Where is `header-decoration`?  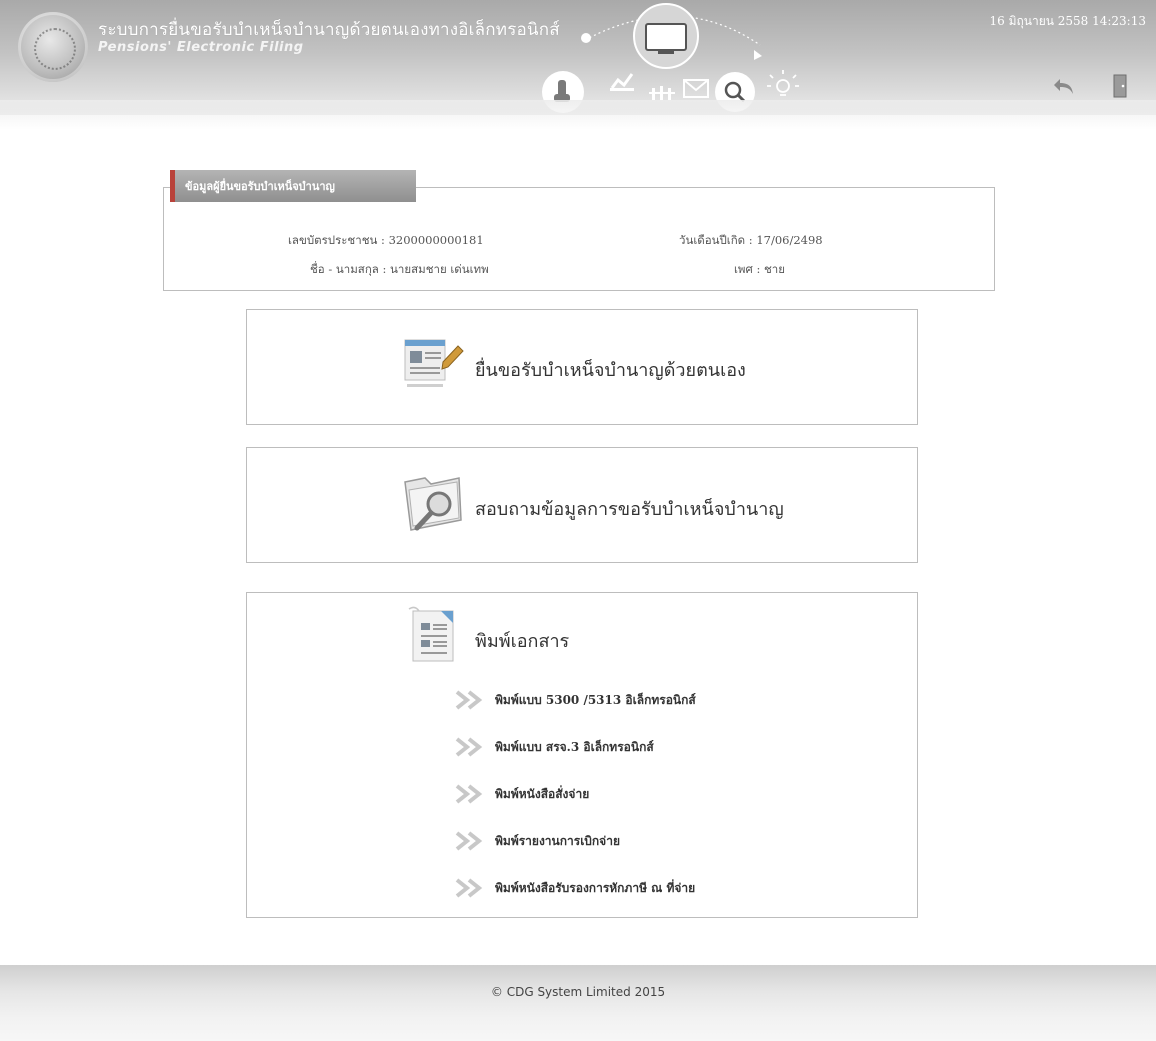
header-decoration is located at coordinates (670, 58).